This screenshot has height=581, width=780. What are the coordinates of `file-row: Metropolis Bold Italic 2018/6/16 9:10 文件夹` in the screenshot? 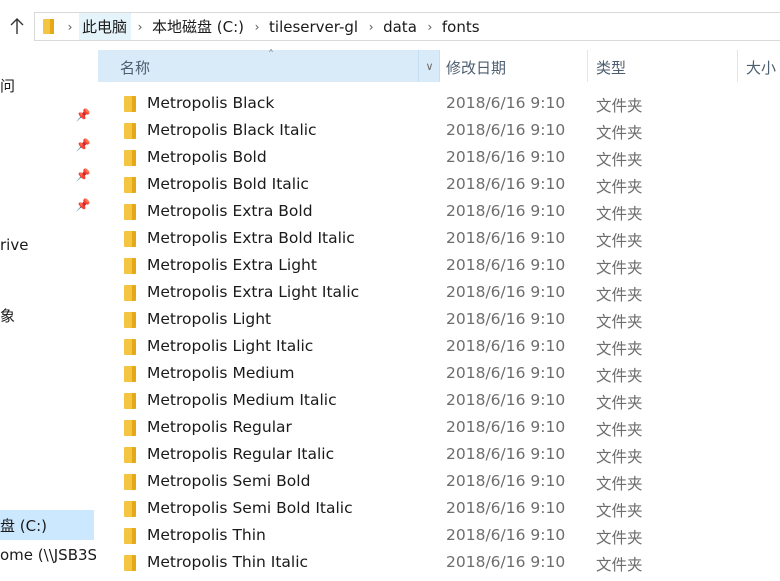 It's located at (439, 185).